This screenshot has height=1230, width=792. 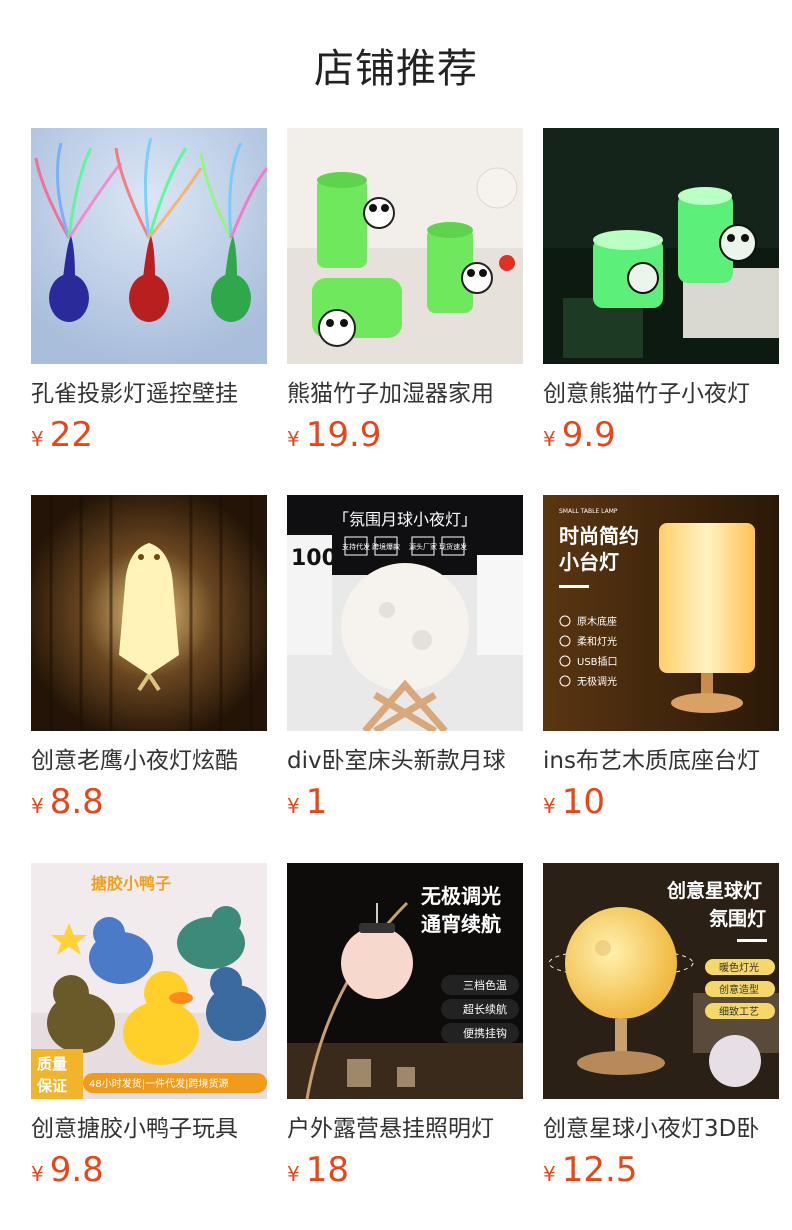 What do you see at coordinates (405, 394) in the screenshot?
I see `product-name: 熊猫竹子加湿器家用` at bounding box center [405, 394].